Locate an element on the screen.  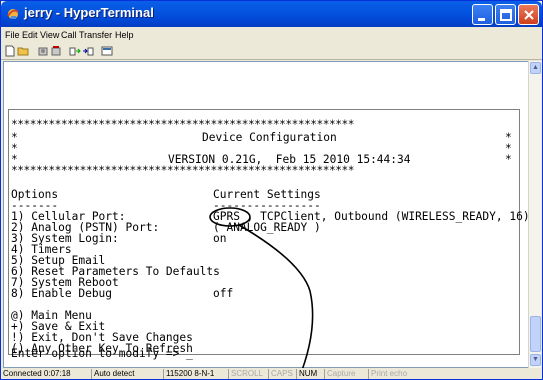
close-button is located at coordinates (528, 14).